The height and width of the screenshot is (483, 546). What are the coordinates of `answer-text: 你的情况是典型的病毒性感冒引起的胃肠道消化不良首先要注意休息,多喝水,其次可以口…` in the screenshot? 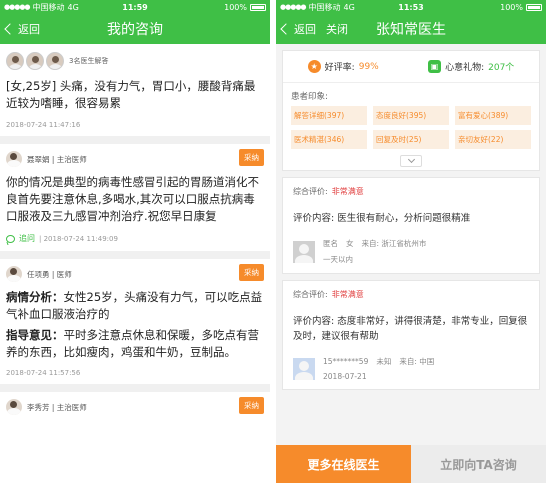 It's located at (132, 199).